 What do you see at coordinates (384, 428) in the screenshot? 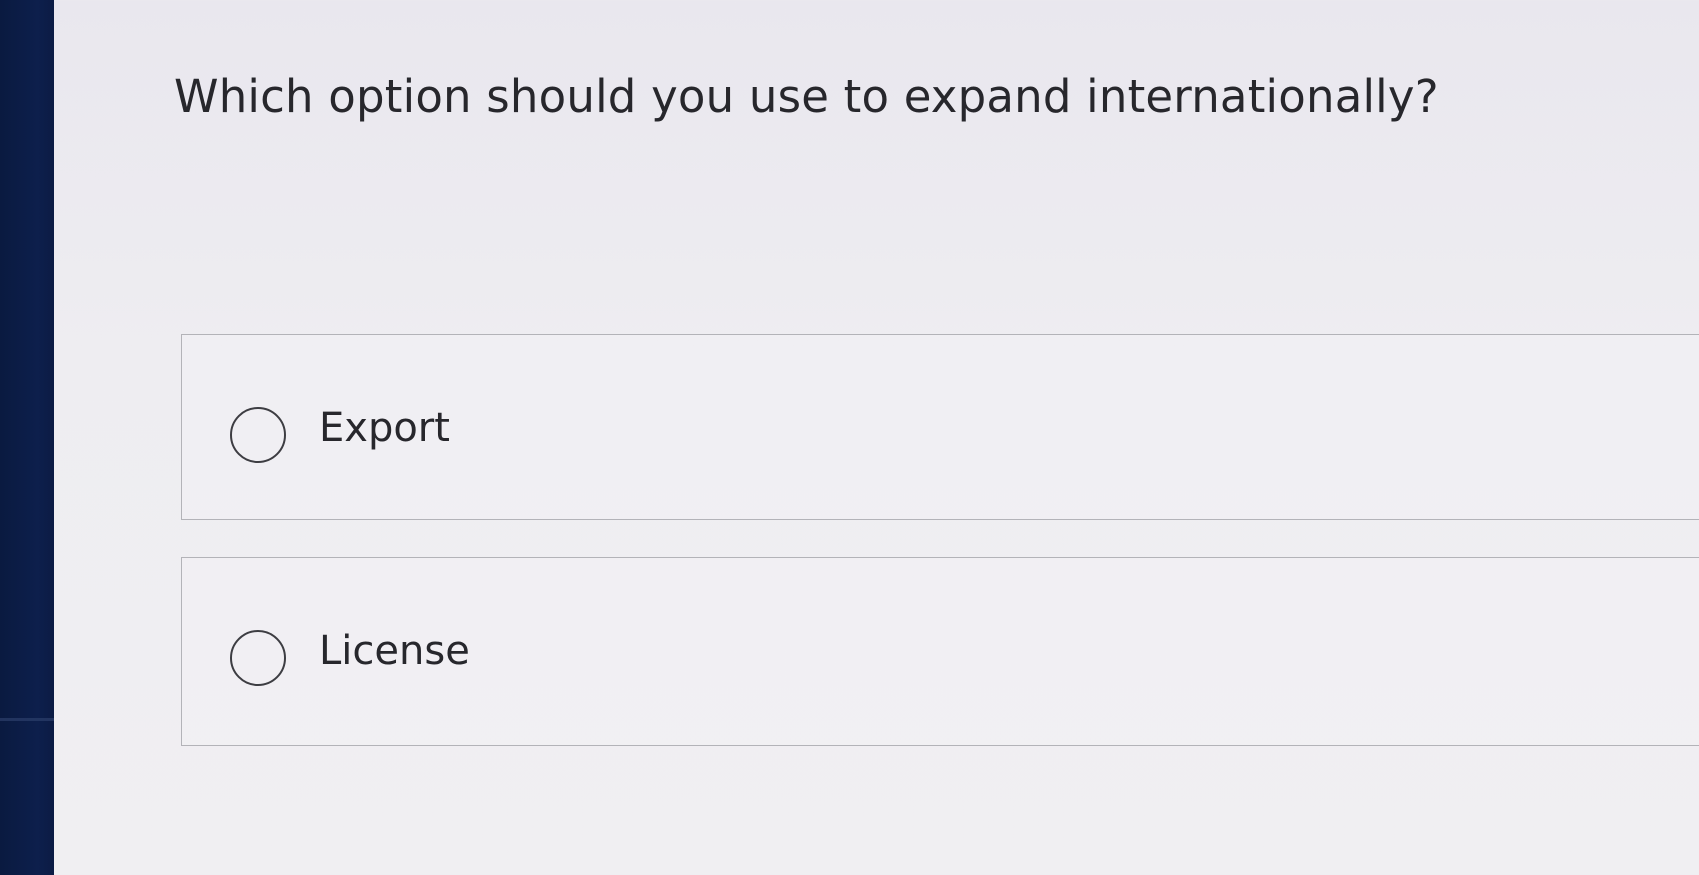
I see `option-label: Export` at bounding box center [384, 428].